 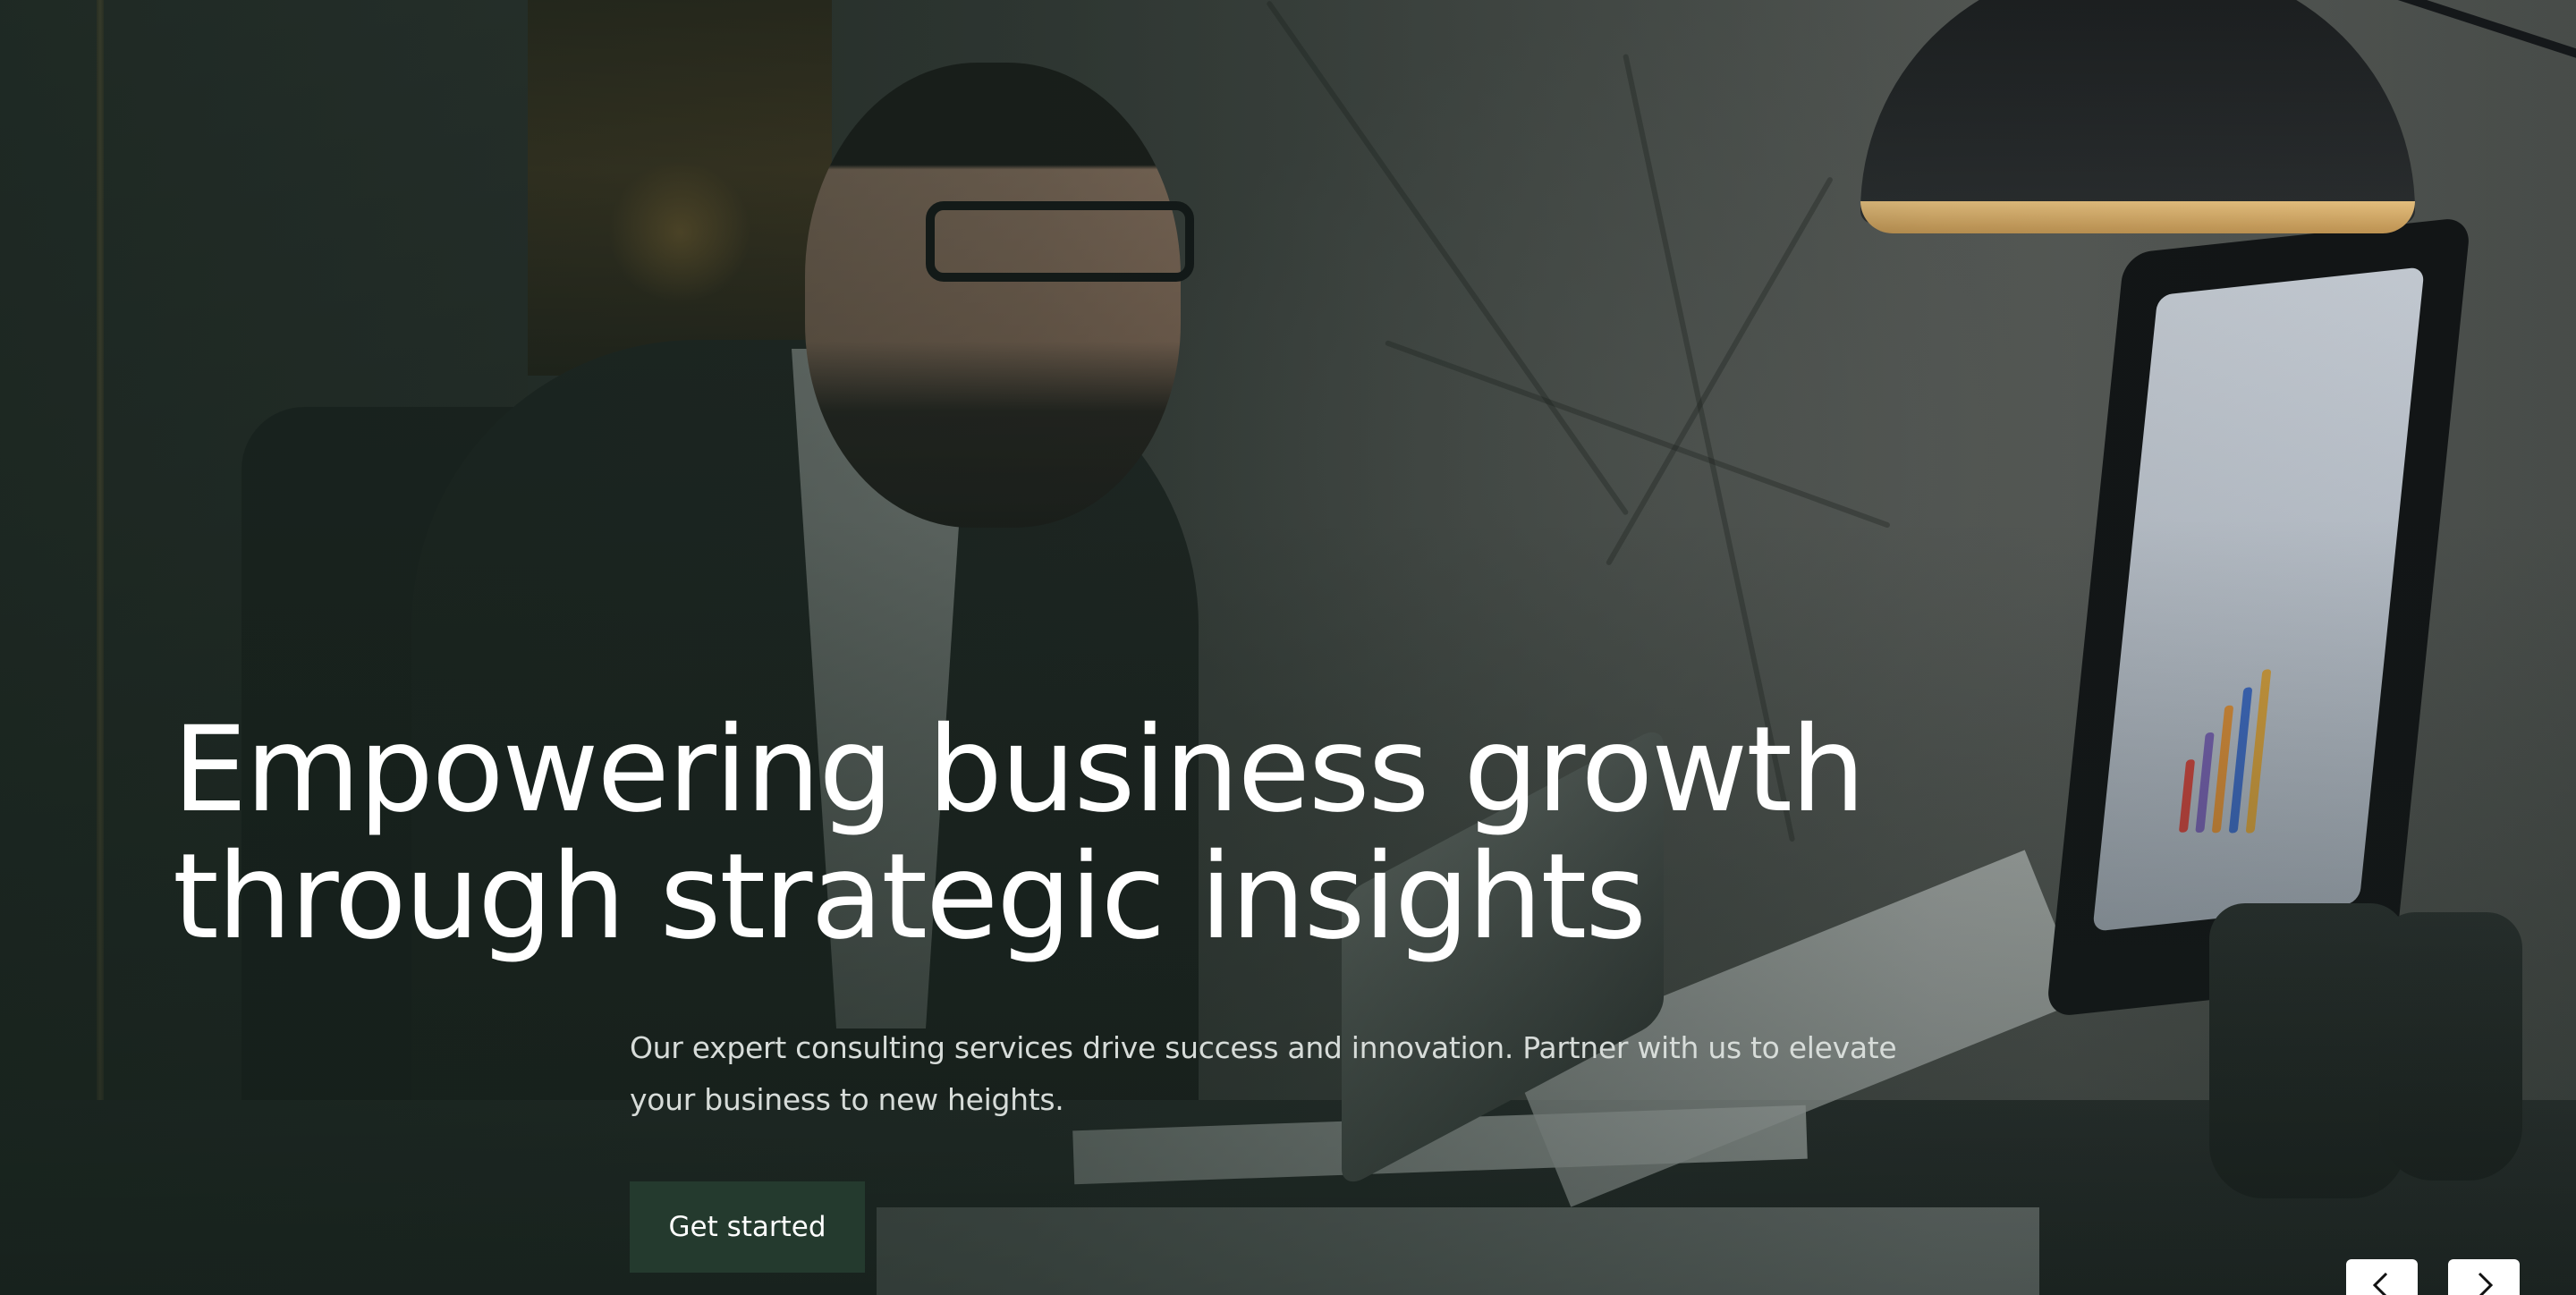 I want to click on hero-headline-line: Empowering business growth, so click(x=1019, y=770).